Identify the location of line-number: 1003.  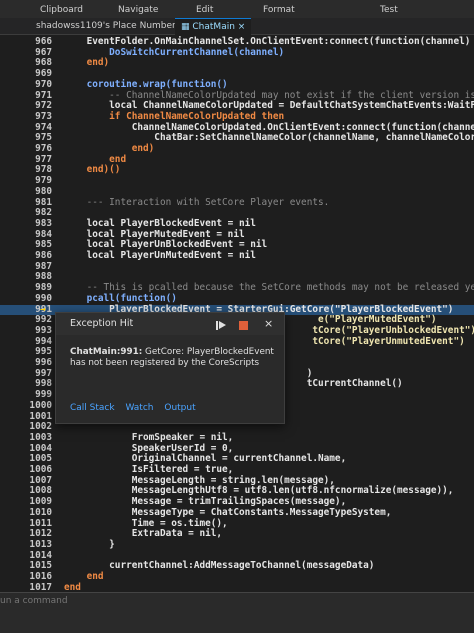
(40, 437).